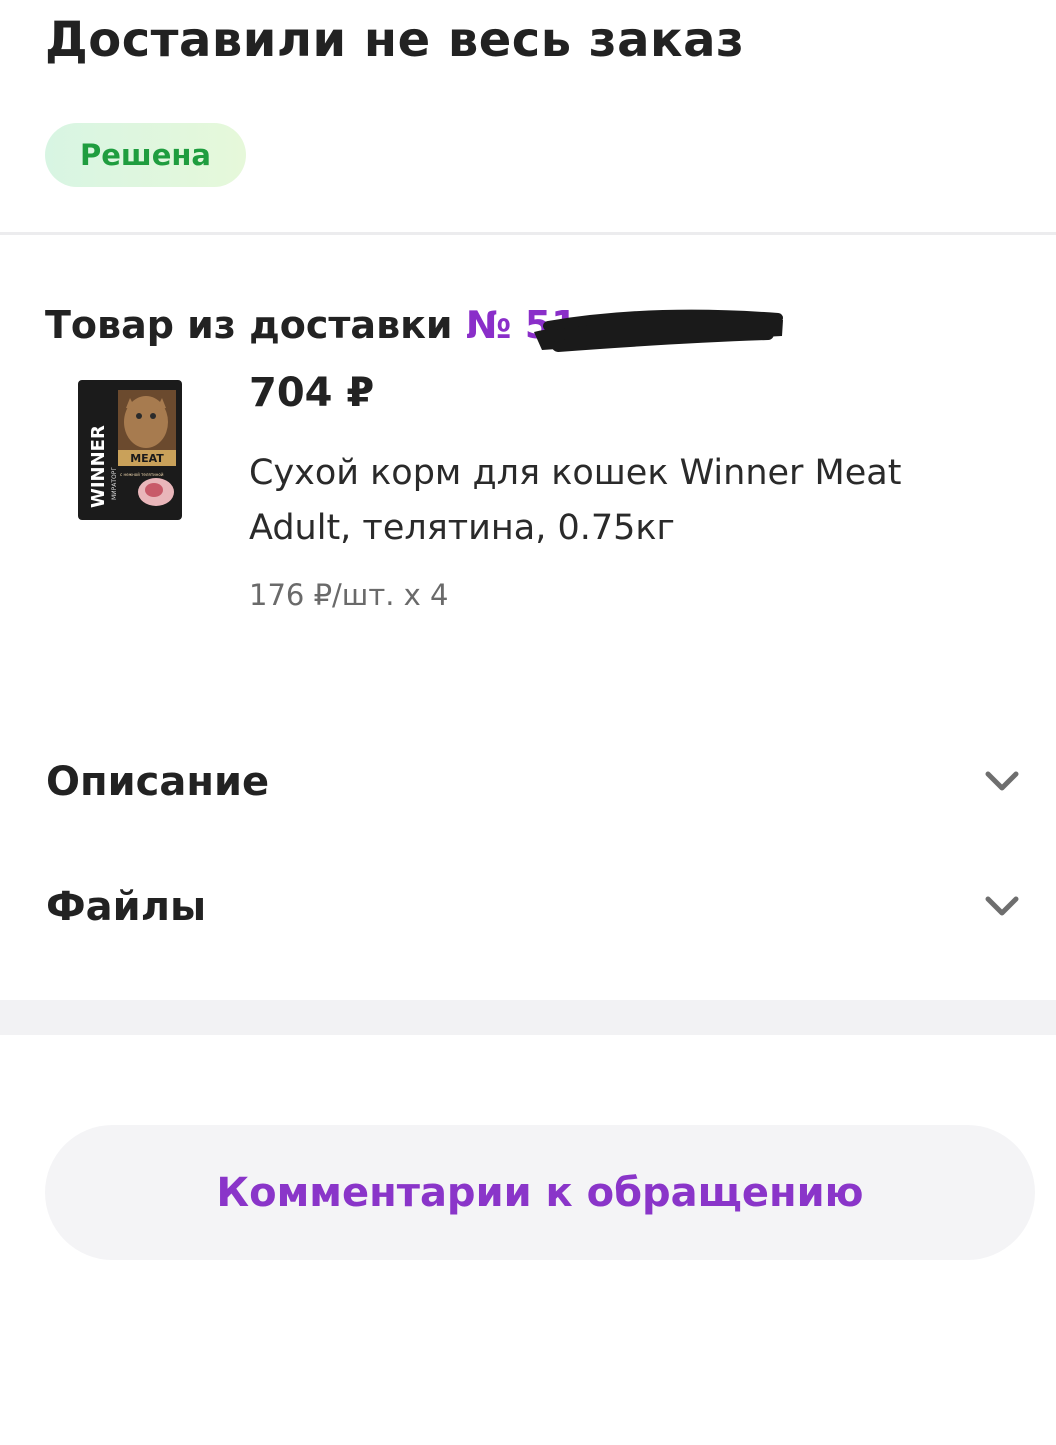 Image resolution: width=1056 pixels, height=1445 pixels. What do you see at coordinates (528, 233) in the screenshot?
I see `header-divider` at bounding box center [528, 233].